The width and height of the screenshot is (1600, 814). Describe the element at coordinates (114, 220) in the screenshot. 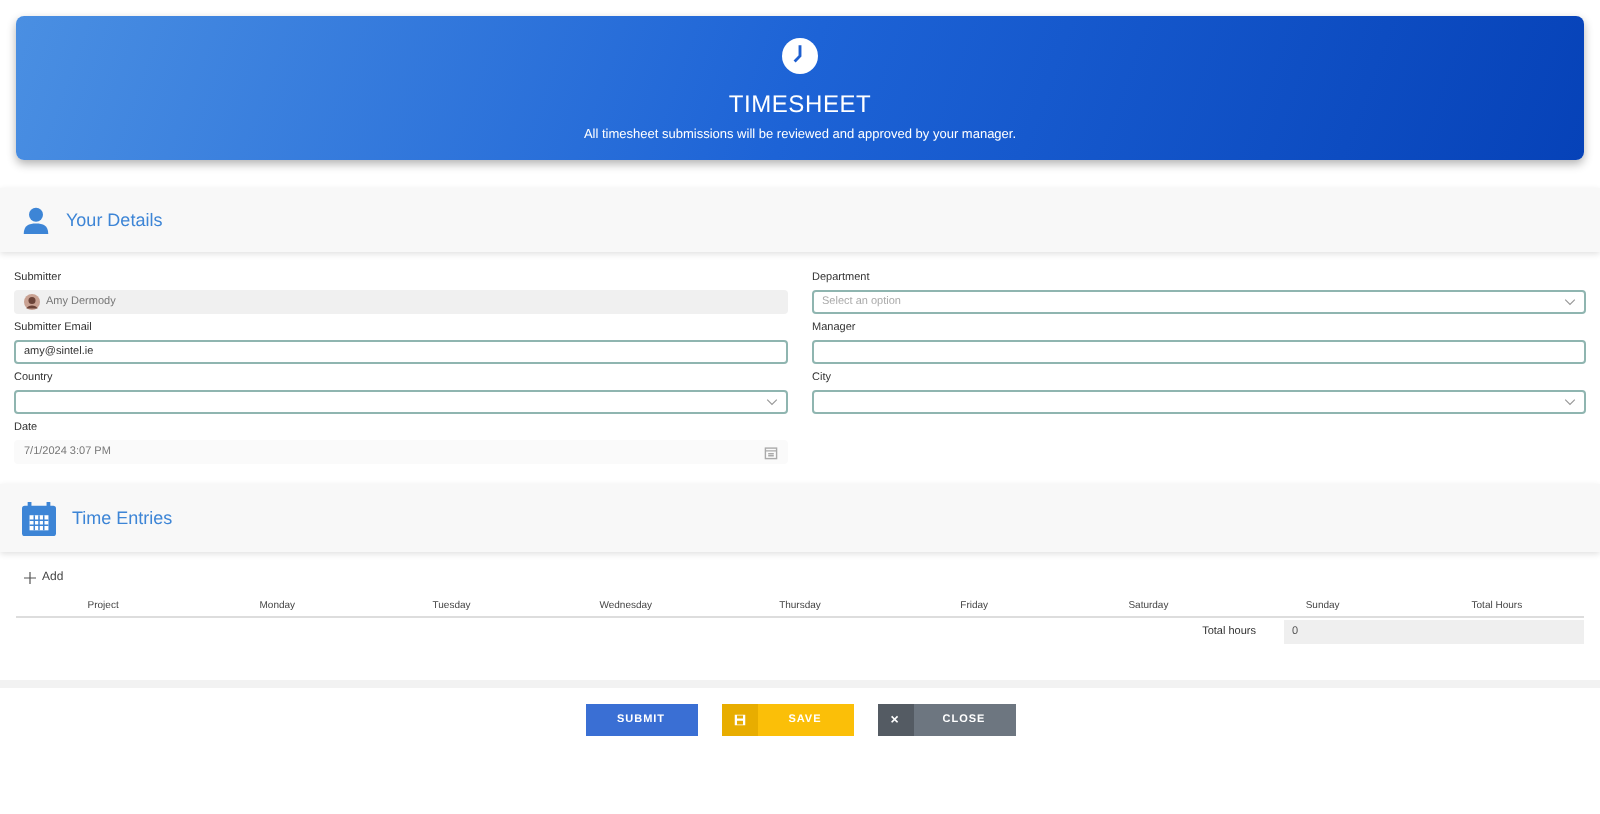

I see `section-title: Your Details` at that location.